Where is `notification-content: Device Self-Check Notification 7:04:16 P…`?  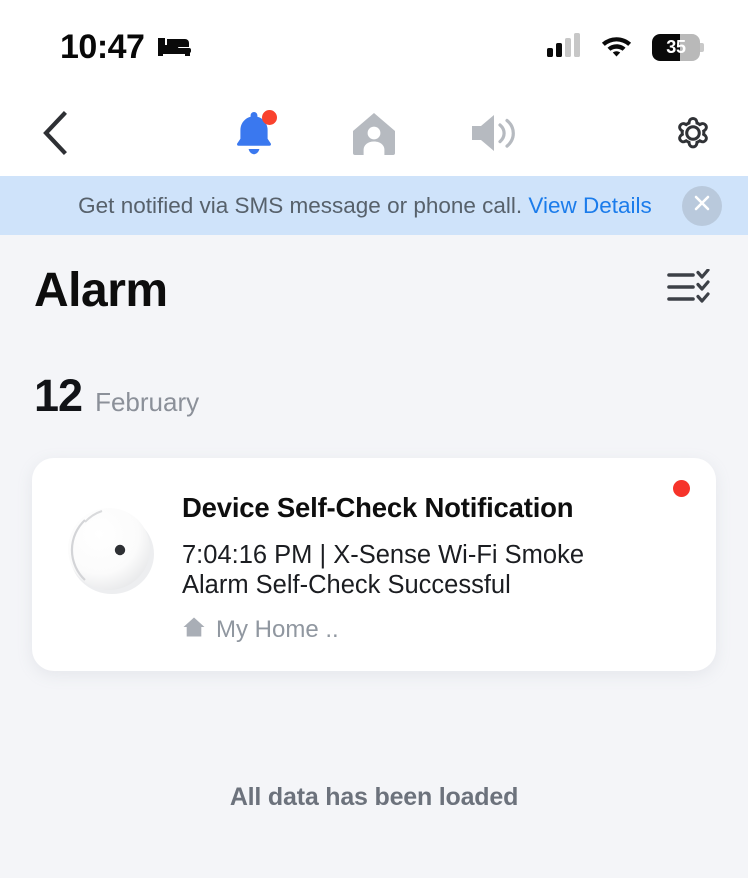 notification-content: Device Self-Check Notification 7:04:16 P… is located at coordinates (434, 565).